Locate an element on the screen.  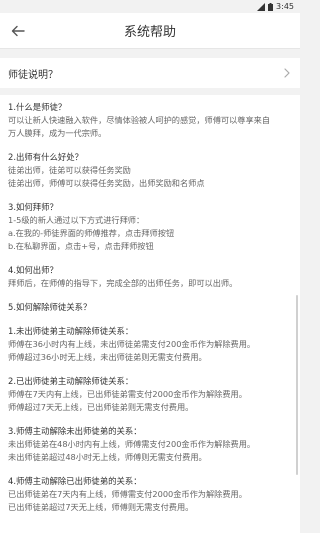
section-heading: 1.什么是师徒？ is located at coordinates (37, 107).